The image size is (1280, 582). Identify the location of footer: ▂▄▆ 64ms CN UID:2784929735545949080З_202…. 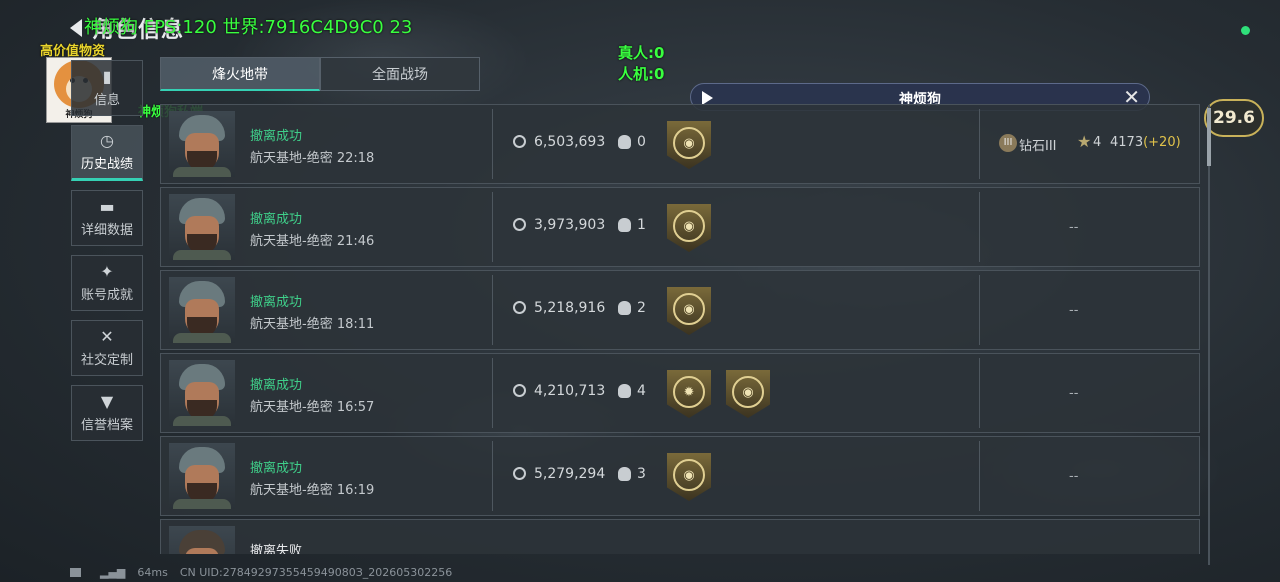
(261, 572).